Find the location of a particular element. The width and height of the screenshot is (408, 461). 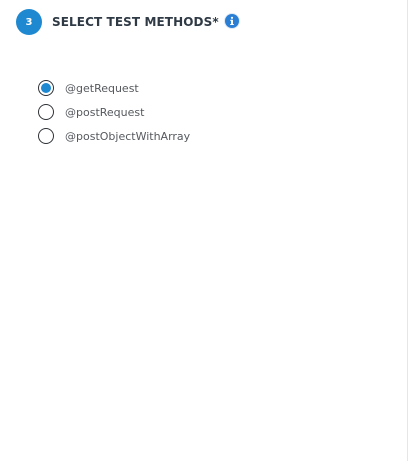

radio-button-selected is located at coordinates (46, 88).